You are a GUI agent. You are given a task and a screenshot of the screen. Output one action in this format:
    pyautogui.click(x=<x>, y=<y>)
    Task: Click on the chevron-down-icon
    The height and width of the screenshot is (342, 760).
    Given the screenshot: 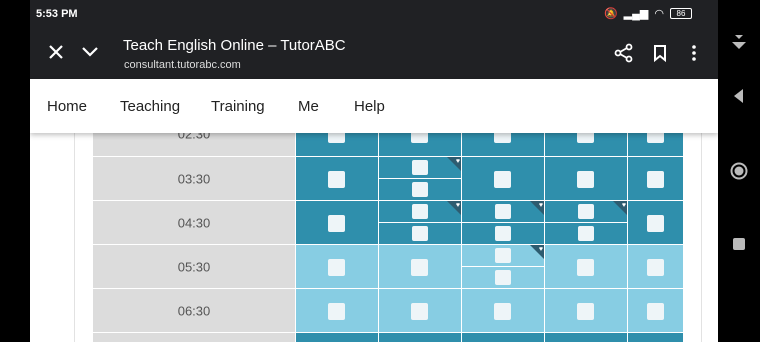 What is the action you would take?
    pyautogui.click(x=90, y=52)
    